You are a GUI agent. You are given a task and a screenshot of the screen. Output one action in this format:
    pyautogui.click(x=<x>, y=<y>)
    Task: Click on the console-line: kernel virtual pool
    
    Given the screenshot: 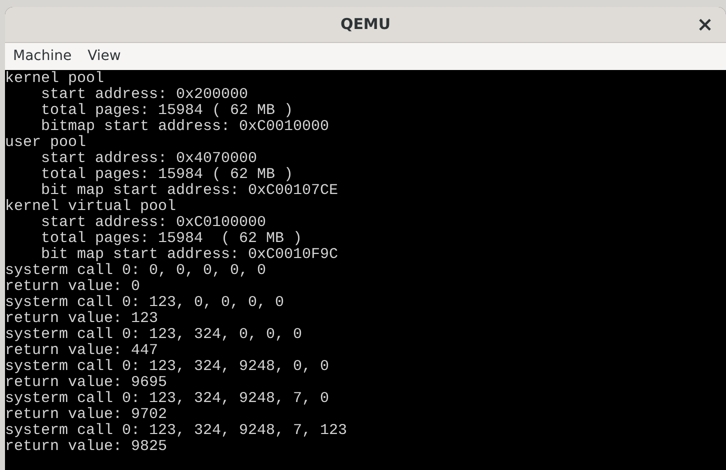 What is the action you would take?
    pyautogui.click(x=90, y=207)
    